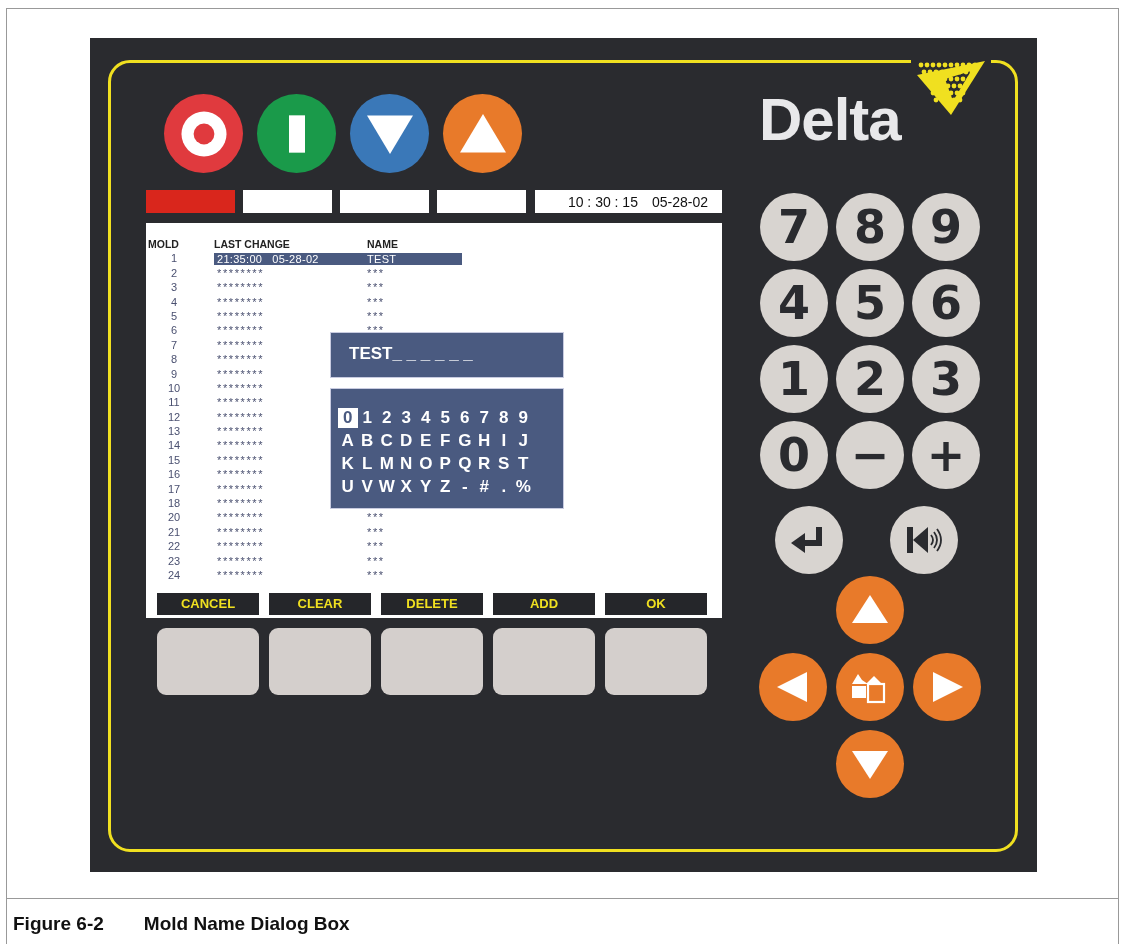 The height and width of the screenshot is (944, 1125). I want to click on figure-title: Mold Name Dialog Box, so click(246, 924).